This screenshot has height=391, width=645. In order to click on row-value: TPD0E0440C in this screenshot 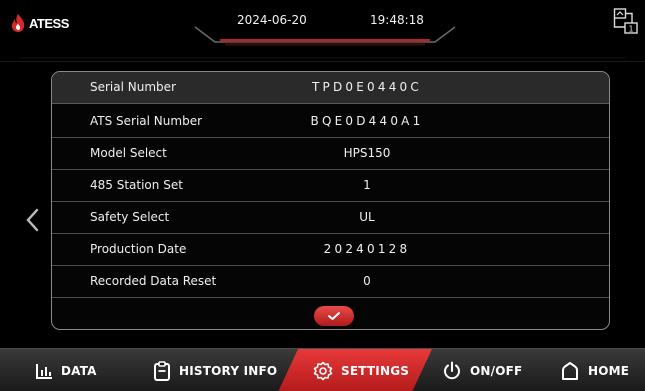, I will do `click(367, 87)`.